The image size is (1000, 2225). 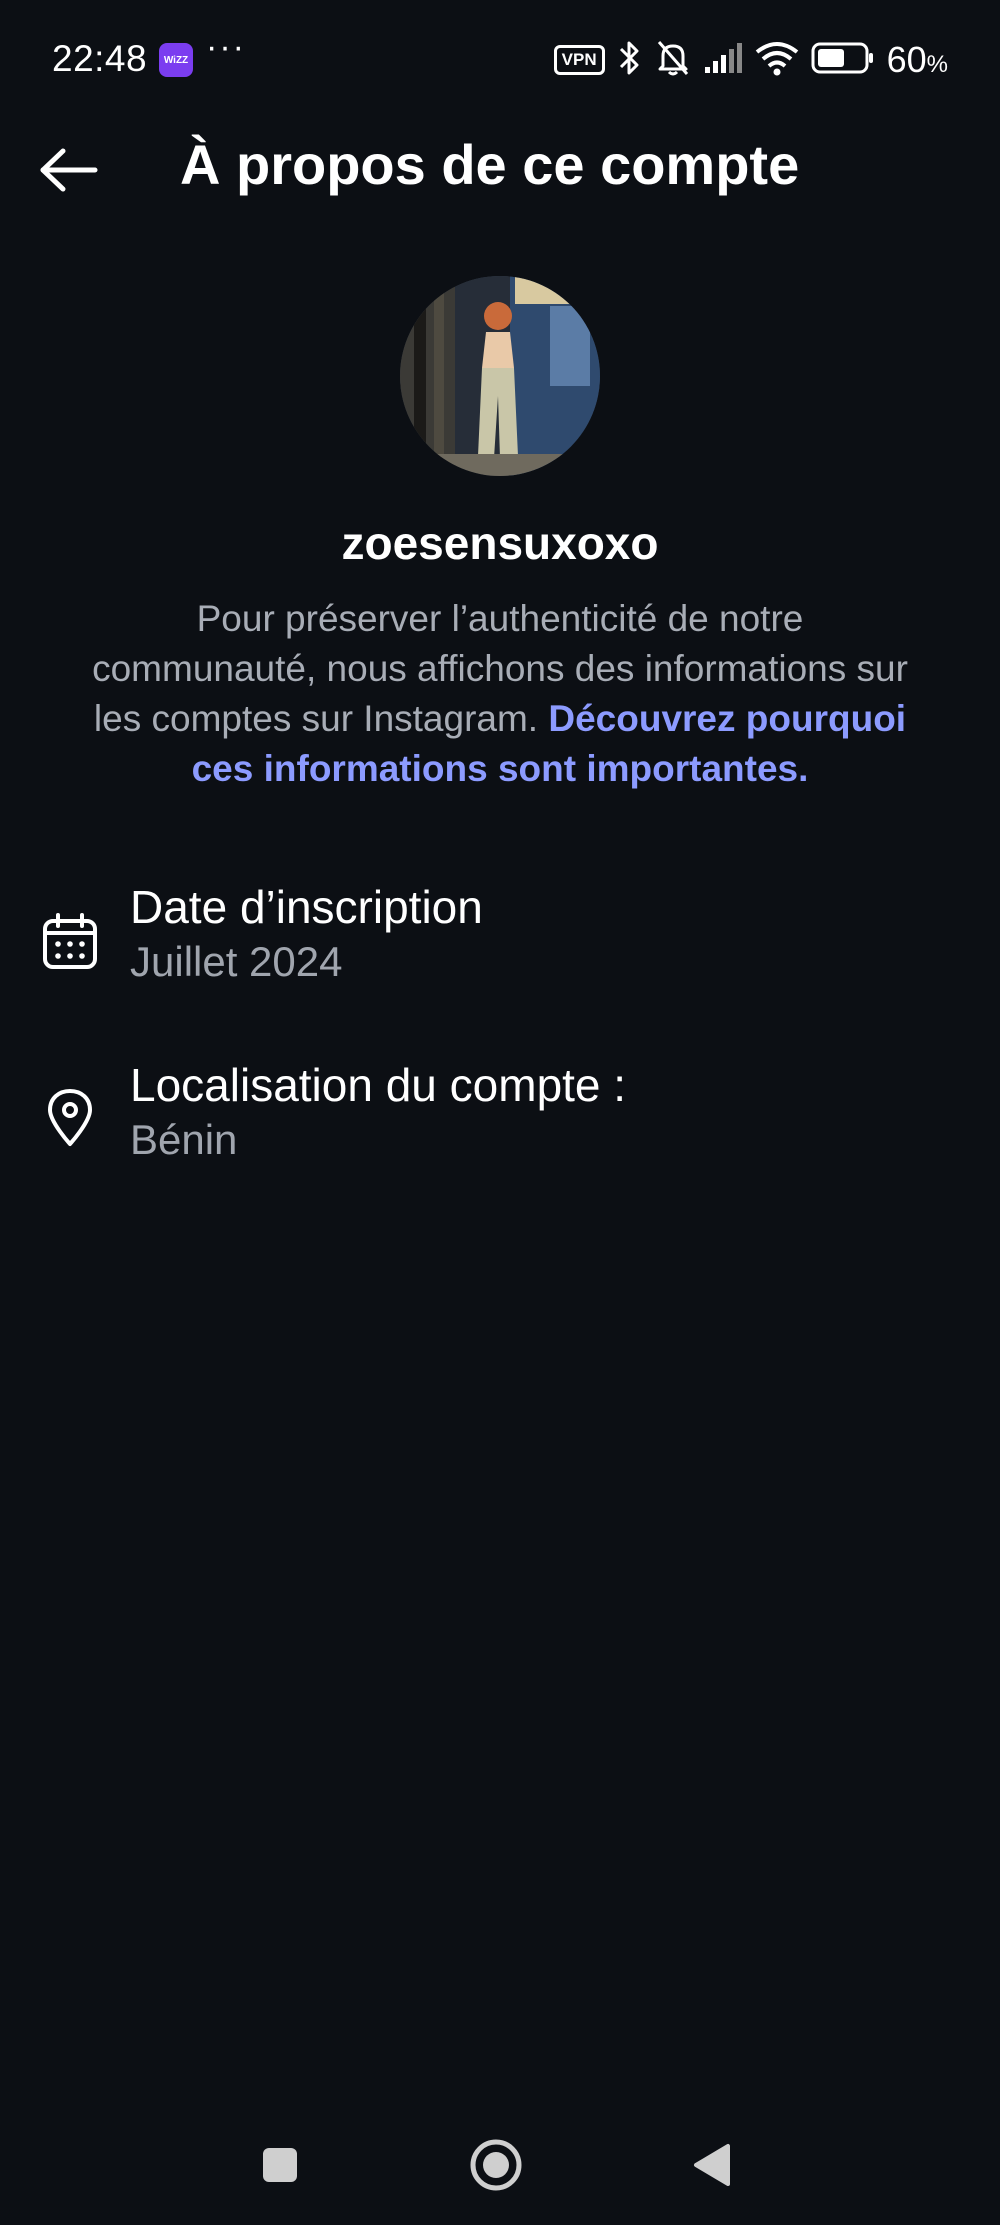 What do you see at coordinates (100, 58) in the screenshot?
I see `status-time: 22:48` at bounding box center [100, 58].